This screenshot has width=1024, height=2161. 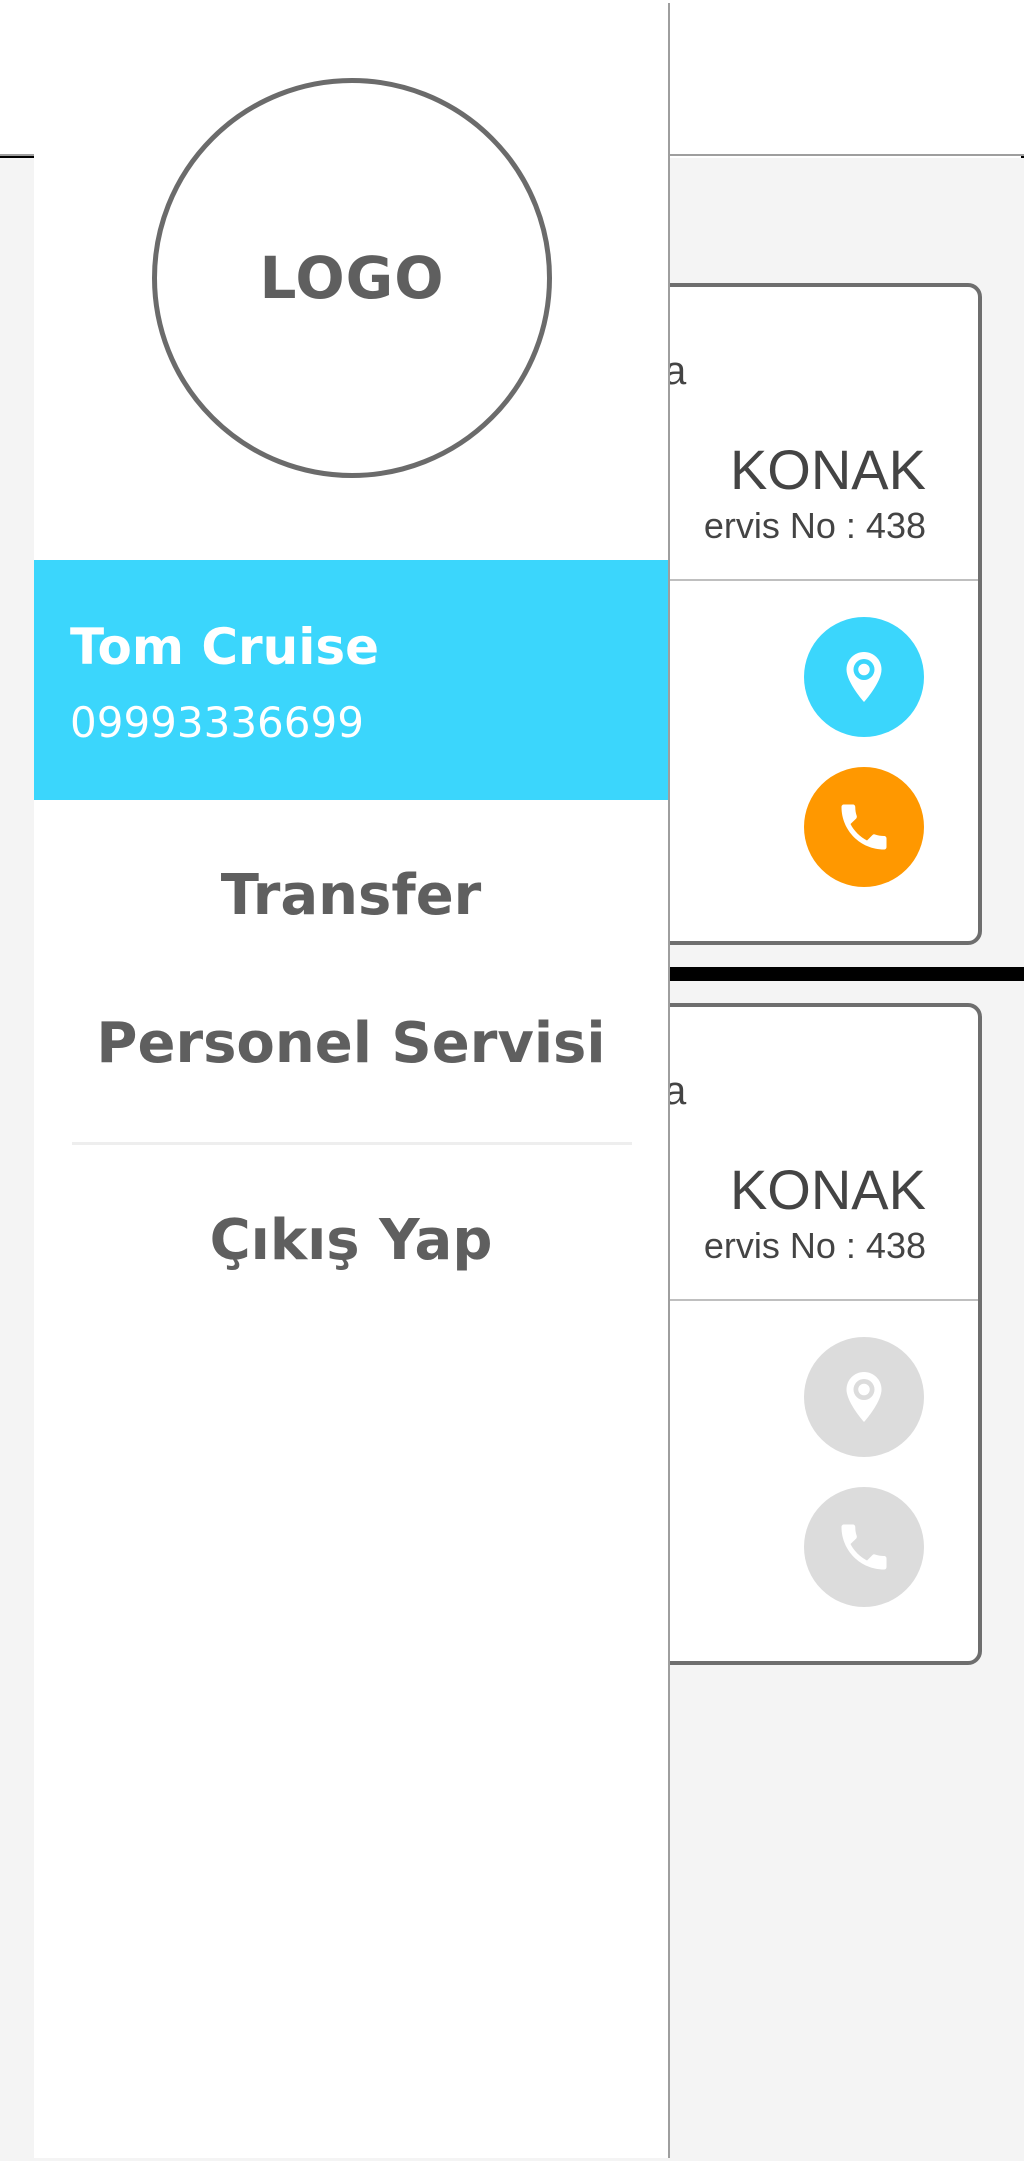 I want to click on user-panel: Tom Cruise 09993336699, so click(x=351, y=680).